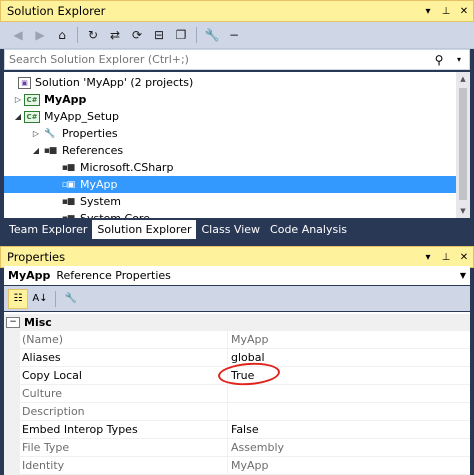  I want to click on object-type: Reference Properties, so click(113, 275).